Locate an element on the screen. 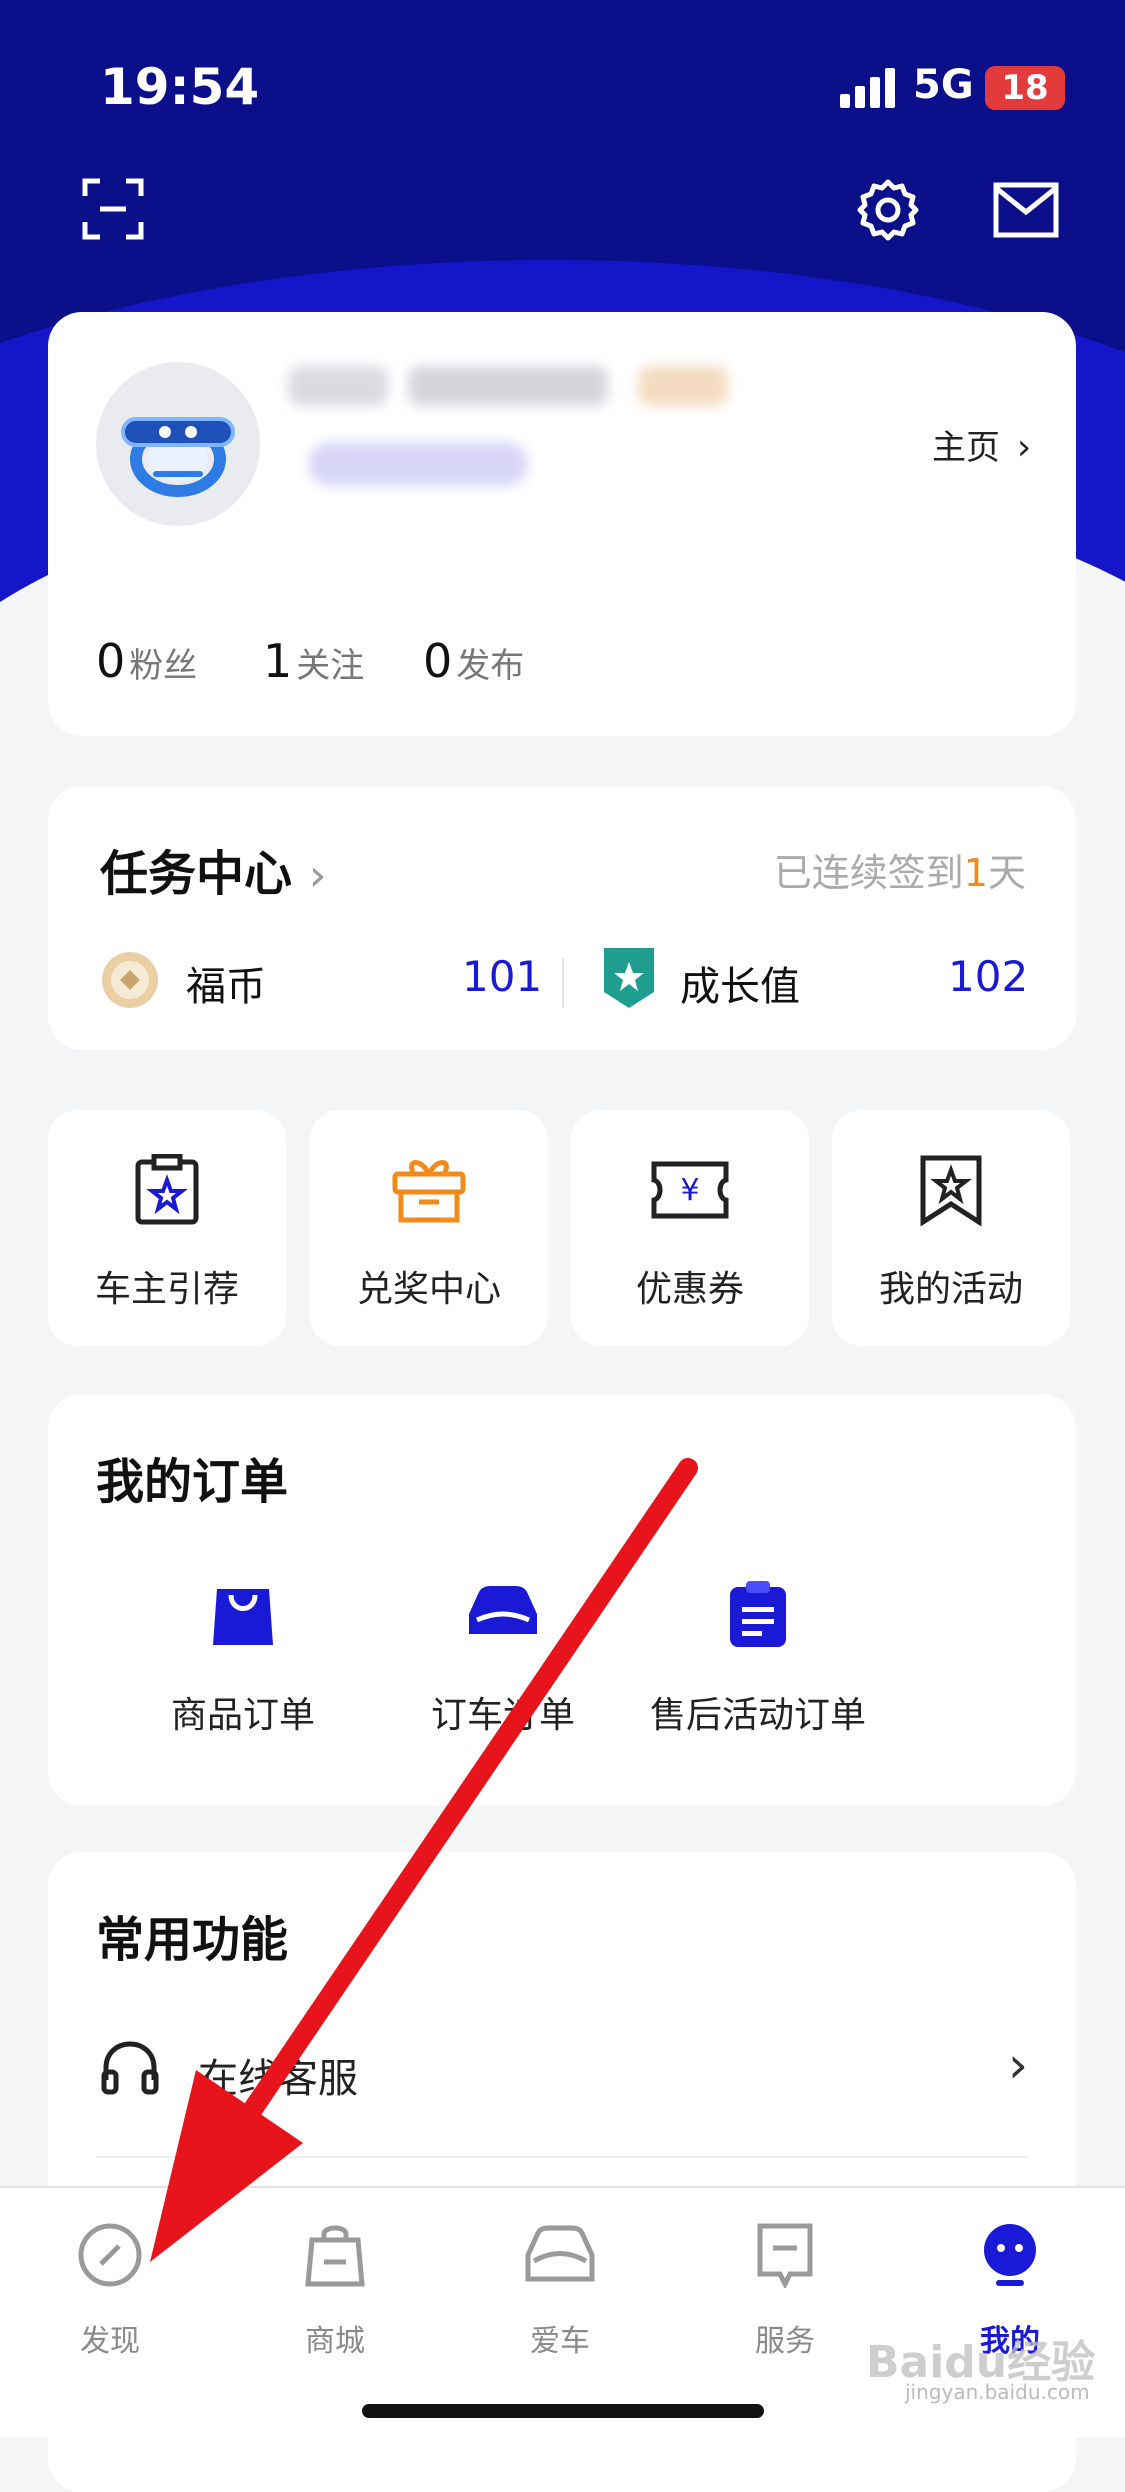 This screenshot has height=2492, width=1125. order-item-goods: 商品订单 is located at coordinates (243, 1674).